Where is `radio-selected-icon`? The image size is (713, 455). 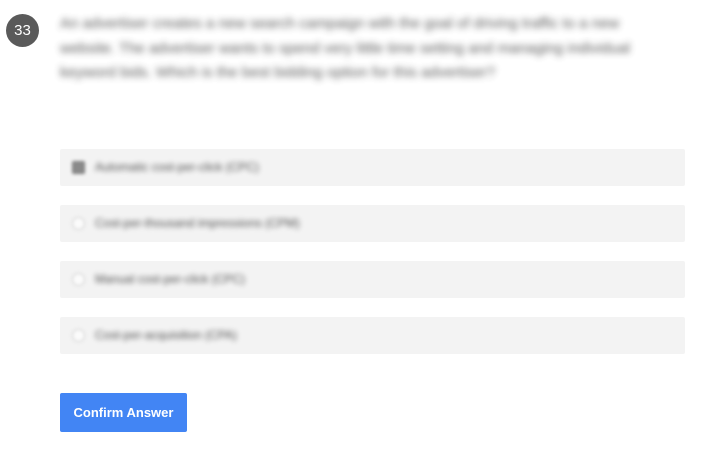
radio-selected-icon is located at coordinates (78, 167).